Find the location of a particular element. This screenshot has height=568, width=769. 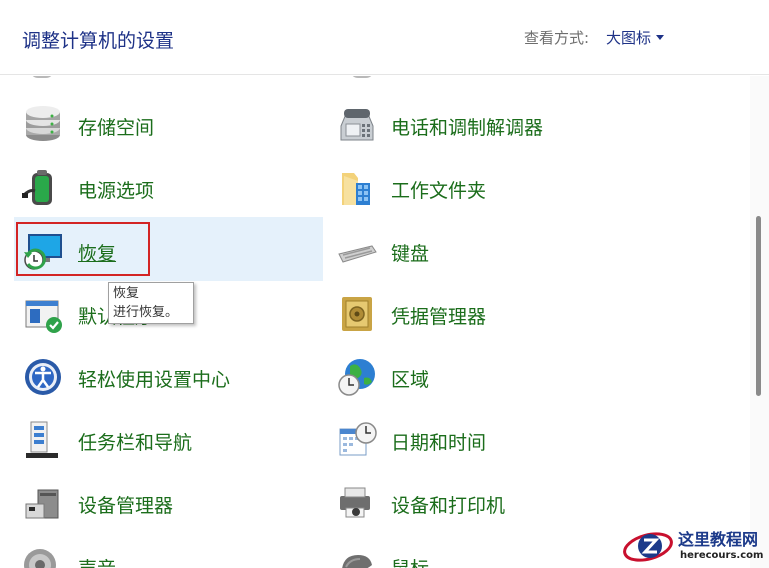

page-title: 调整计算机的设置 is located at coordinates (98, 41).